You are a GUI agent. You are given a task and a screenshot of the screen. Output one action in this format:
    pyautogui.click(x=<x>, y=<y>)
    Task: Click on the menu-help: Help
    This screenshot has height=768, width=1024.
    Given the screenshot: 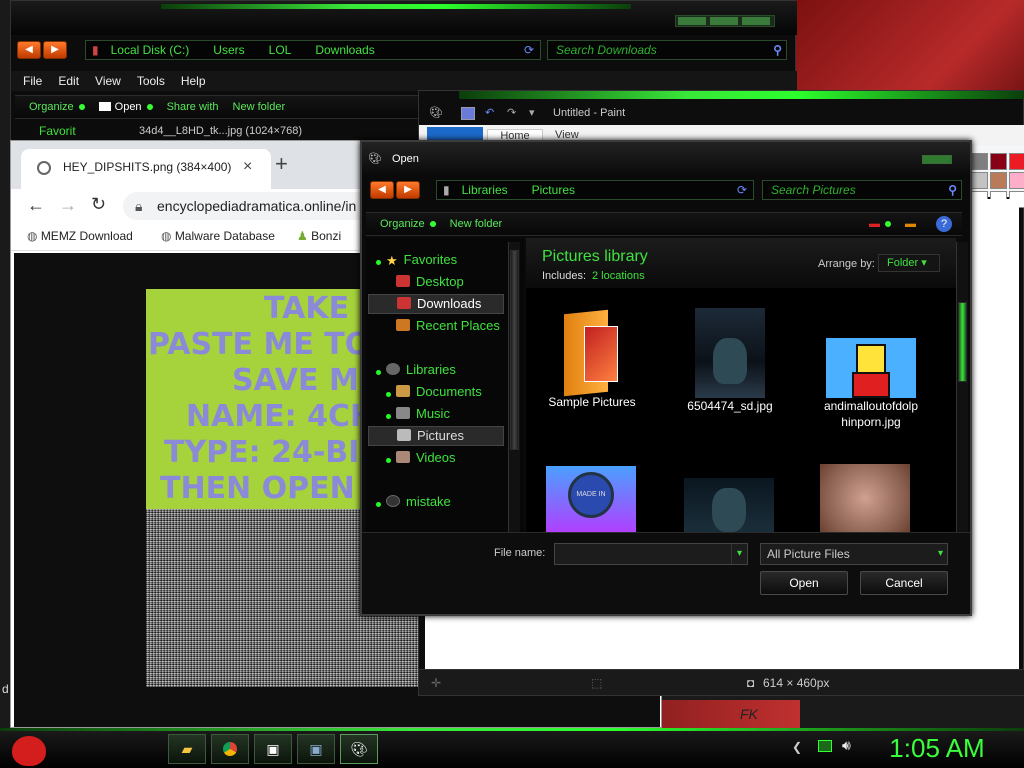 What is the action you would take?
    pyautogui.click(x=193, y=81)
    